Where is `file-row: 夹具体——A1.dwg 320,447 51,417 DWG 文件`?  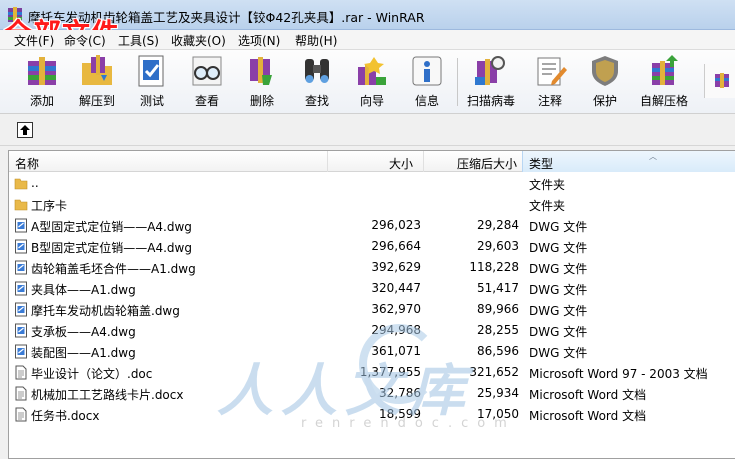 file-row: 夹具体——A1.dwg 320,447 51,417 DWG 文件 is located at coordinates (372, 288).